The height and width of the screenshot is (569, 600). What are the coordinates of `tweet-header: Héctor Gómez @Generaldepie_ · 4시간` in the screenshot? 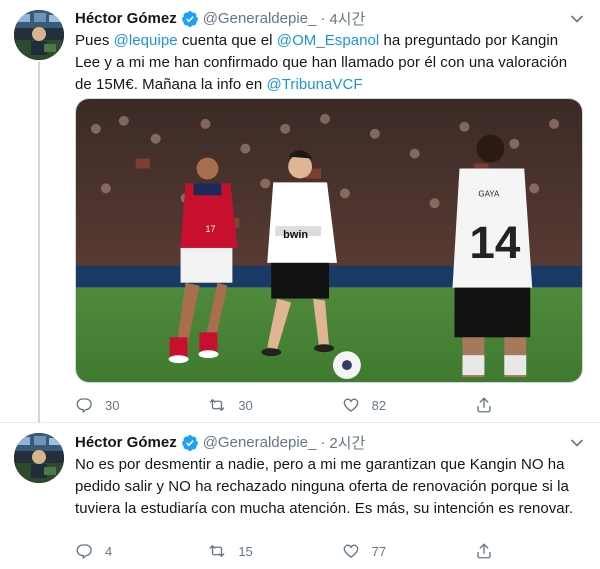 It's located at (220, 18).